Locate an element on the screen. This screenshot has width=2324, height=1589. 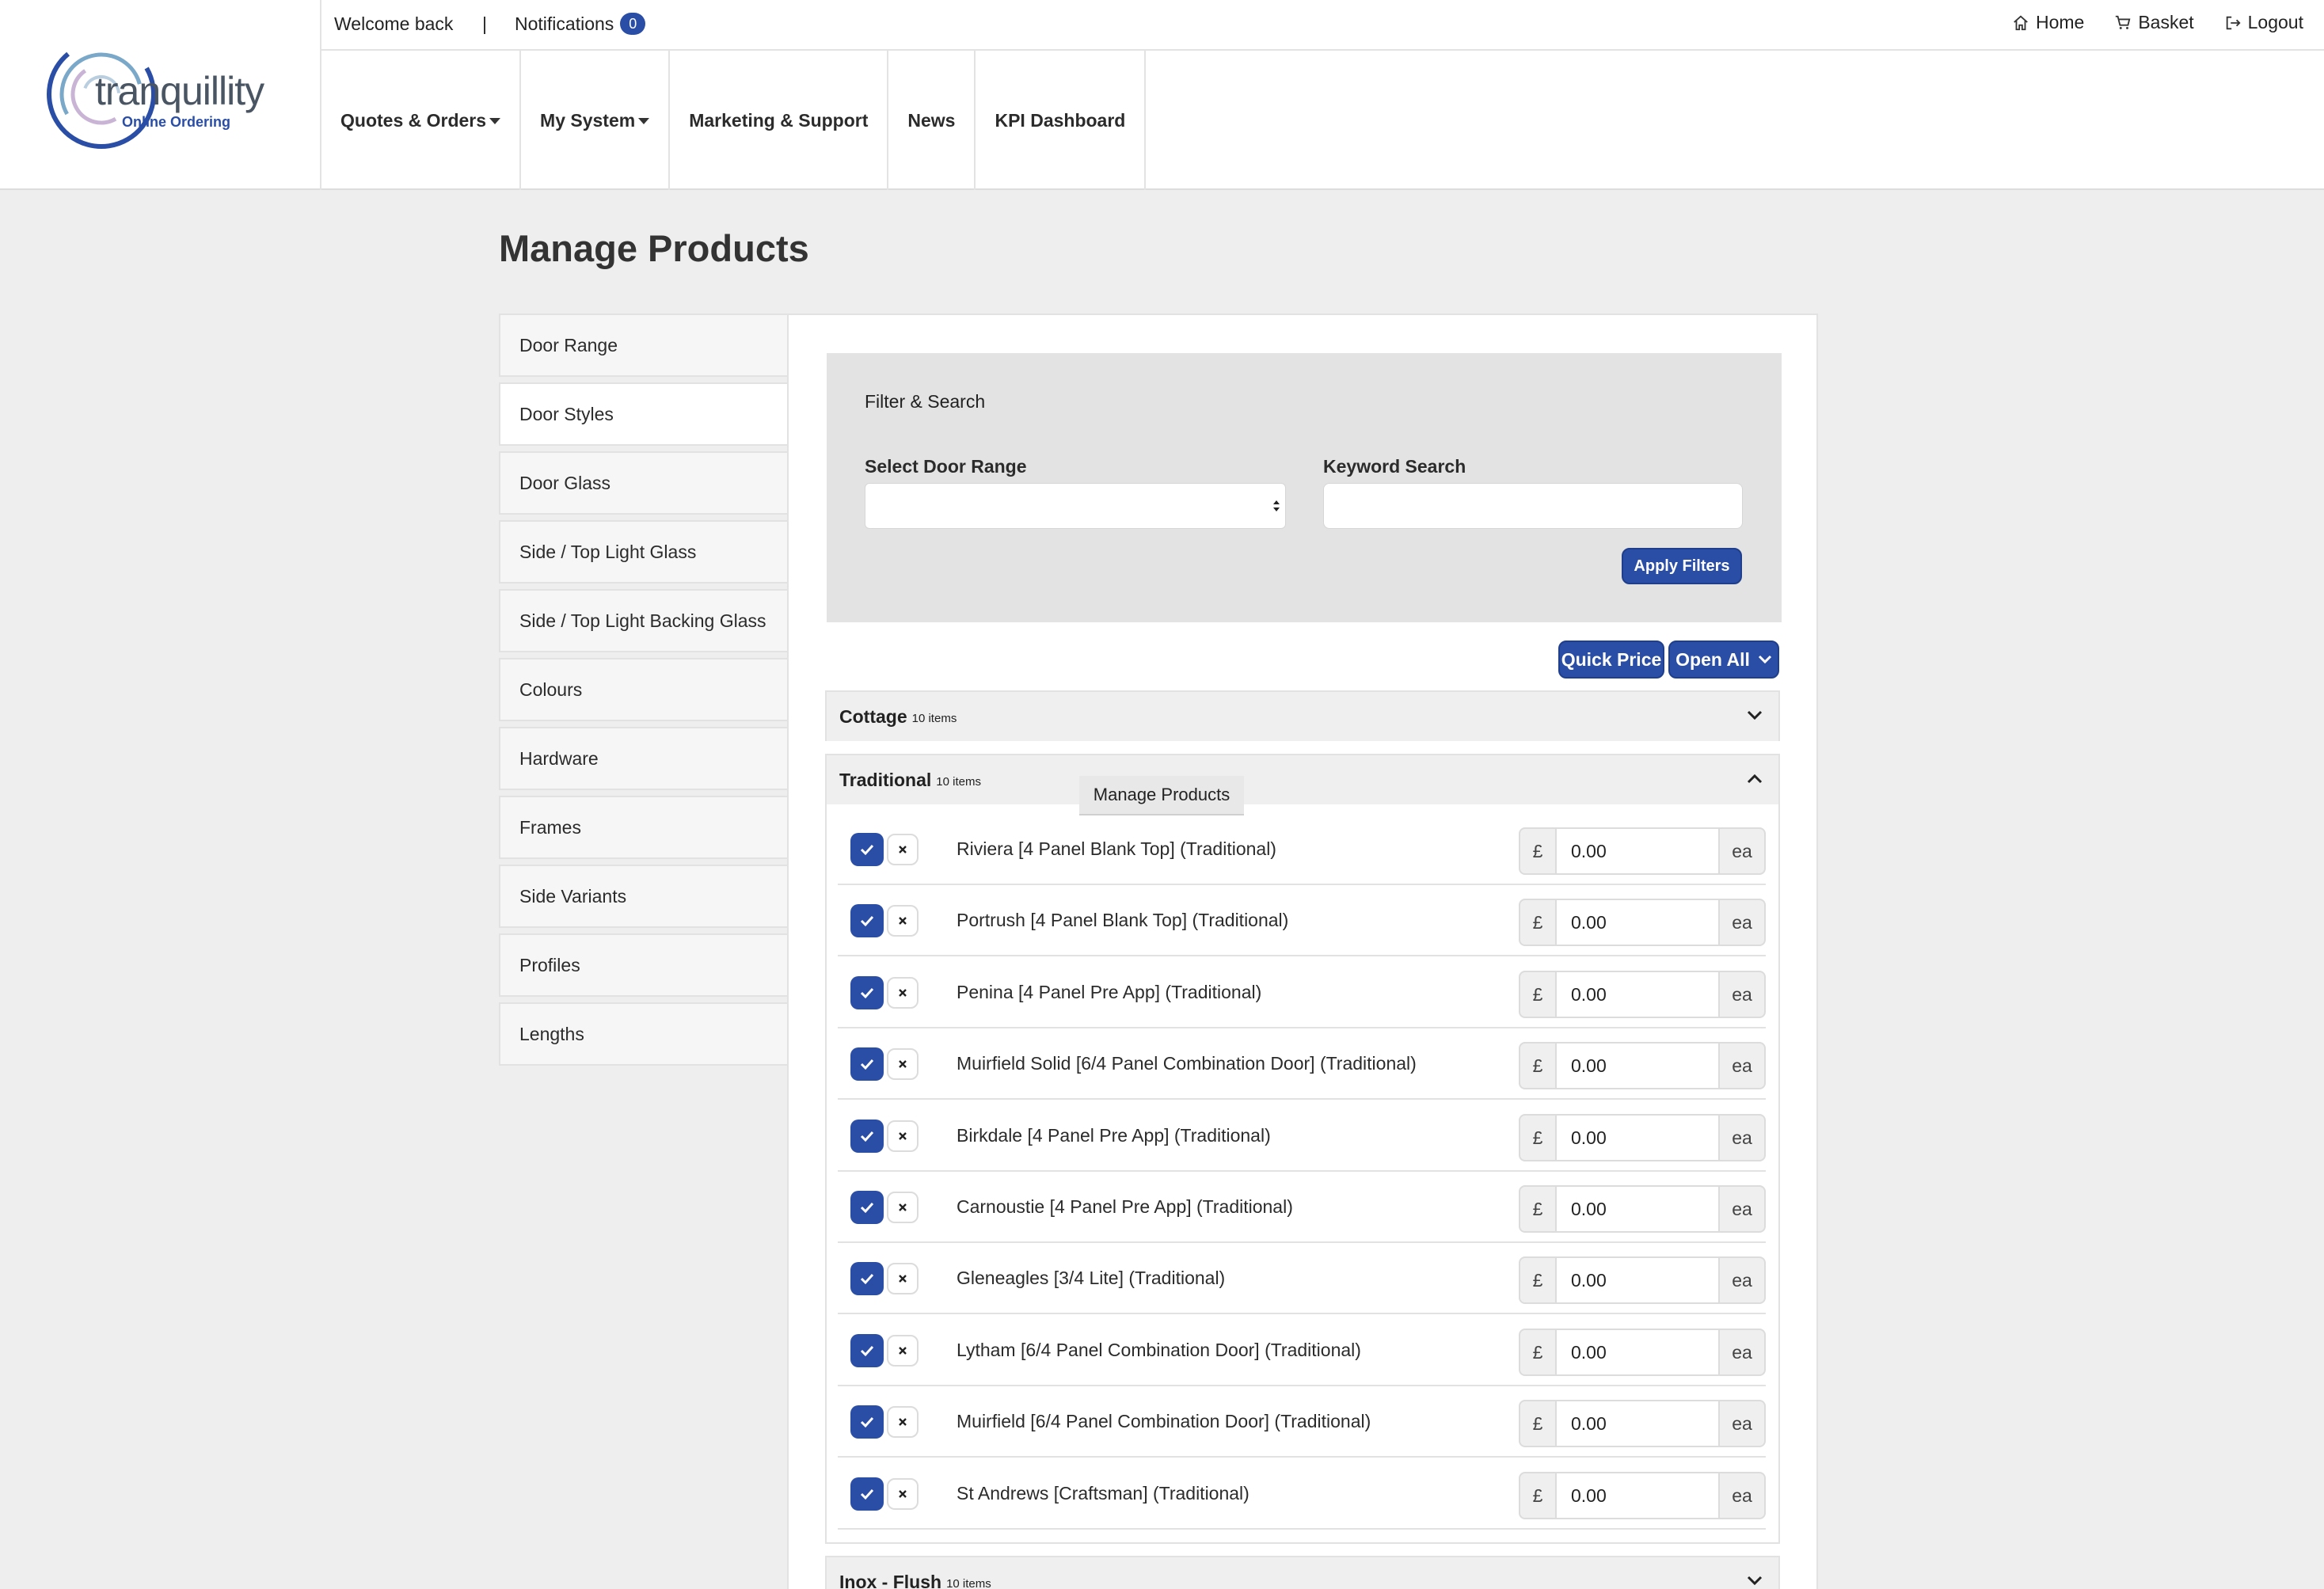
notifications-label: Notifications is located at coordinates (564, 23).